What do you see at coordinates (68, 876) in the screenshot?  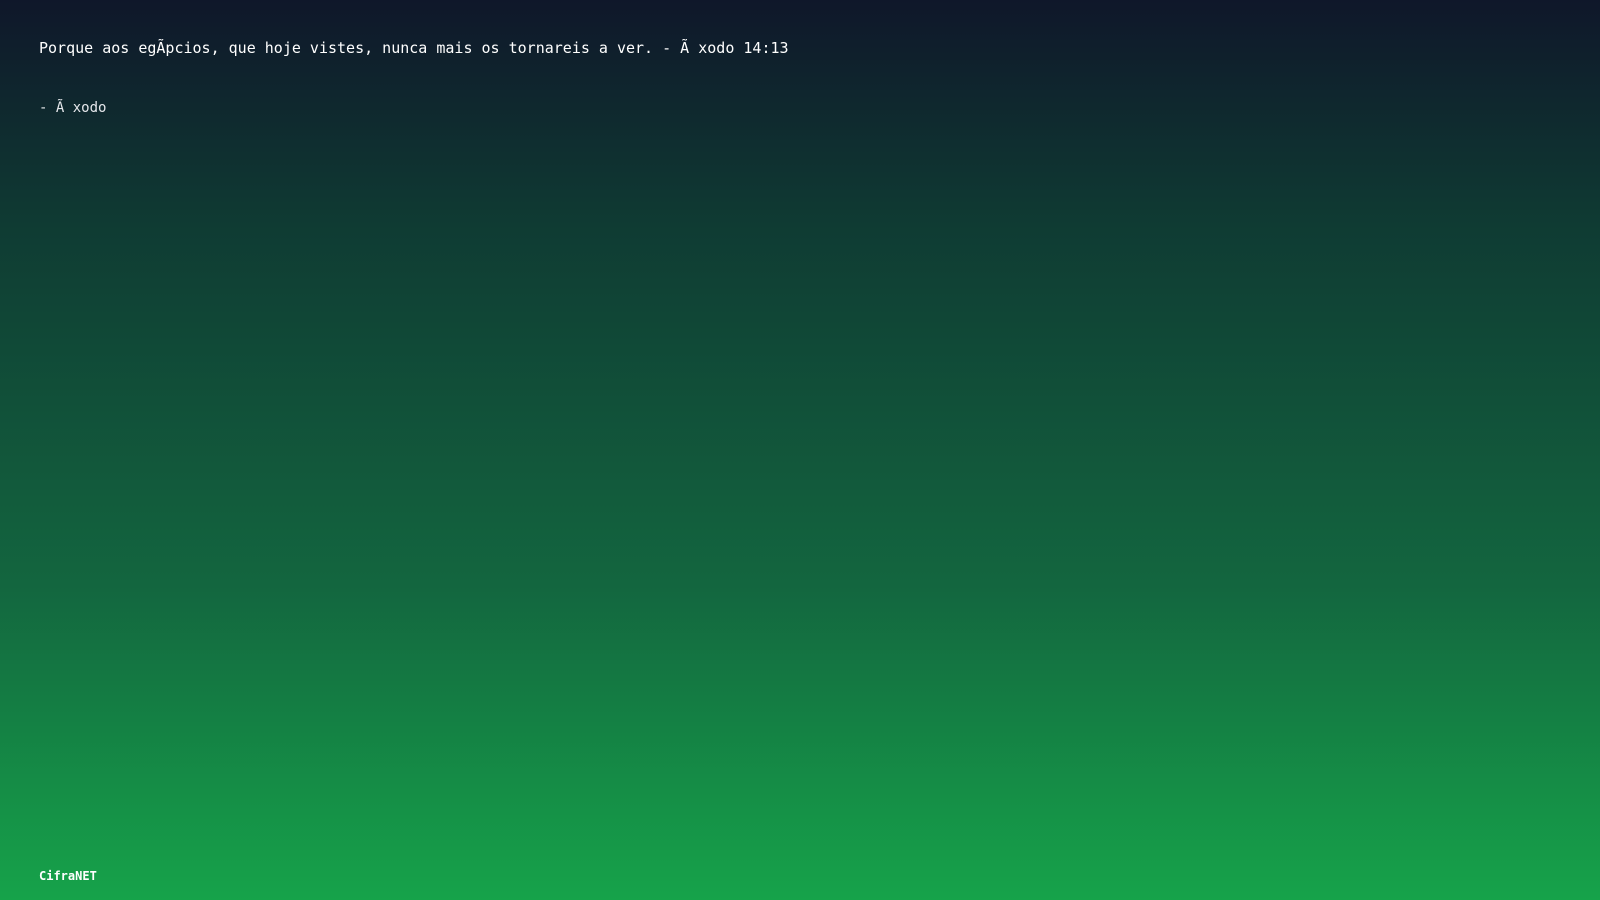 I see `brand-label: CifraNET` at bounding box center [68, 876].